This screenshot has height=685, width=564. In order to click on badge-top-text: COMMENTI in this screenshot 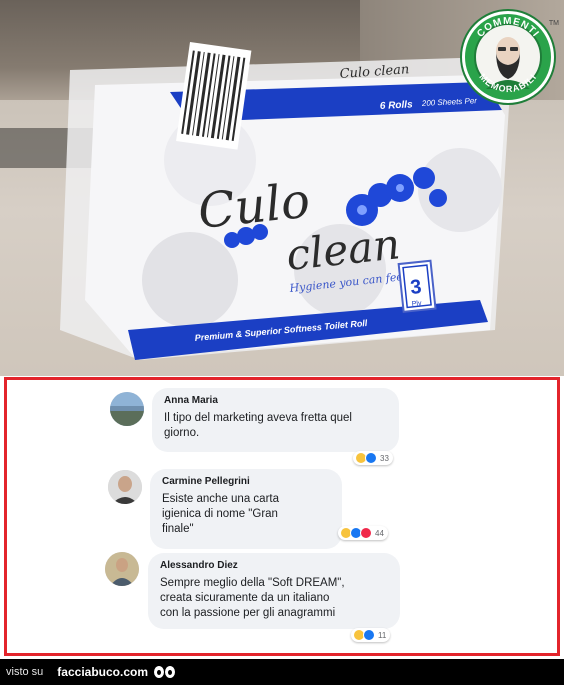, I will do `click(507, 28)`.